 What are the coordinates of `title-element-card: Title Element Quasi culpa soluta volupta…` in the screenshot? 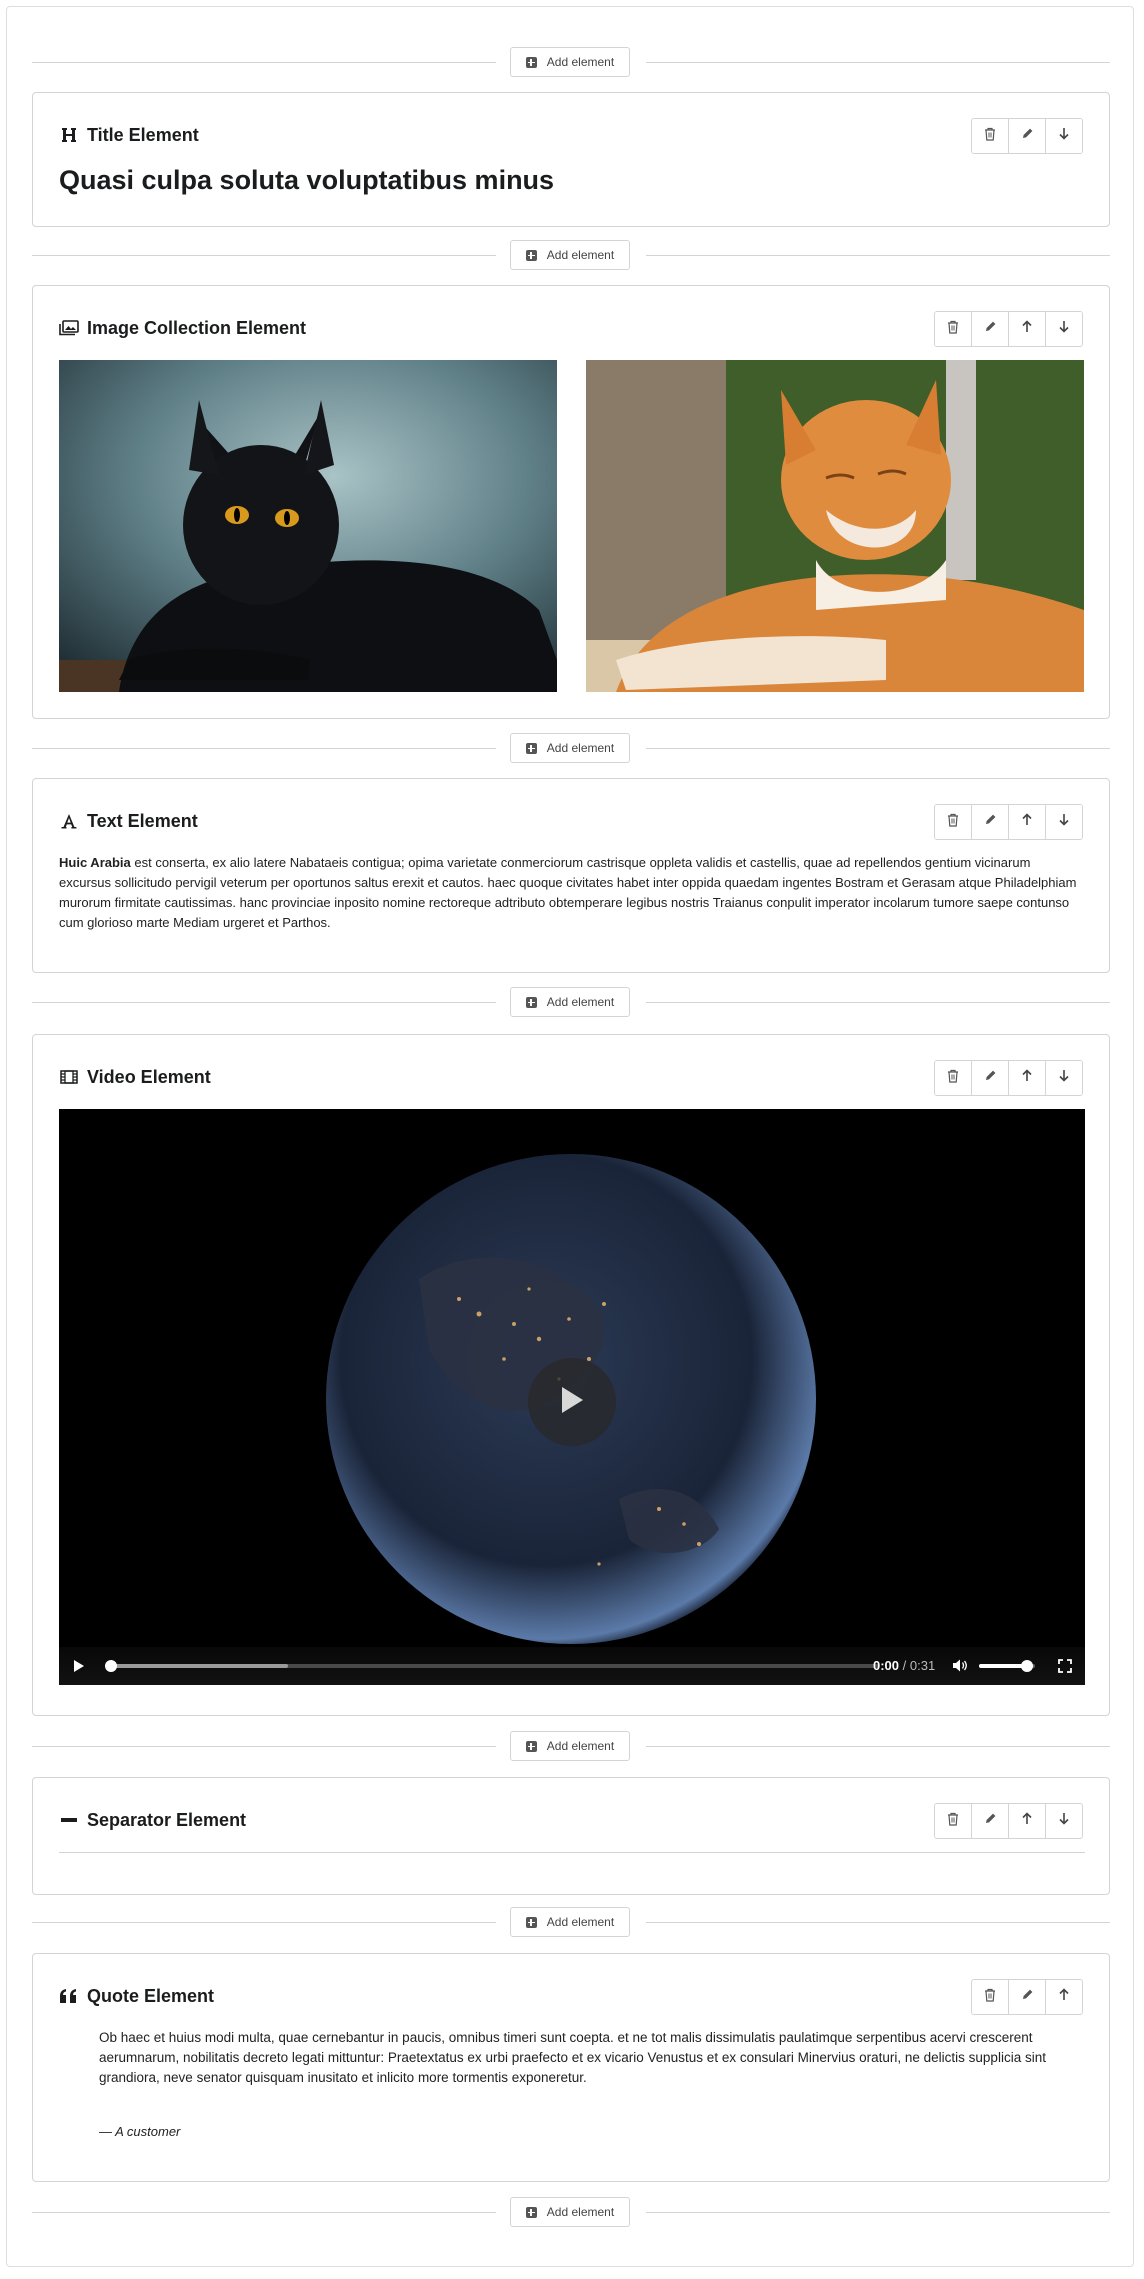 It's located at (571, 159).